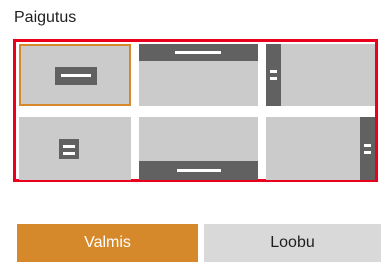  I want to click on layout-option-top, so click(198, 75).